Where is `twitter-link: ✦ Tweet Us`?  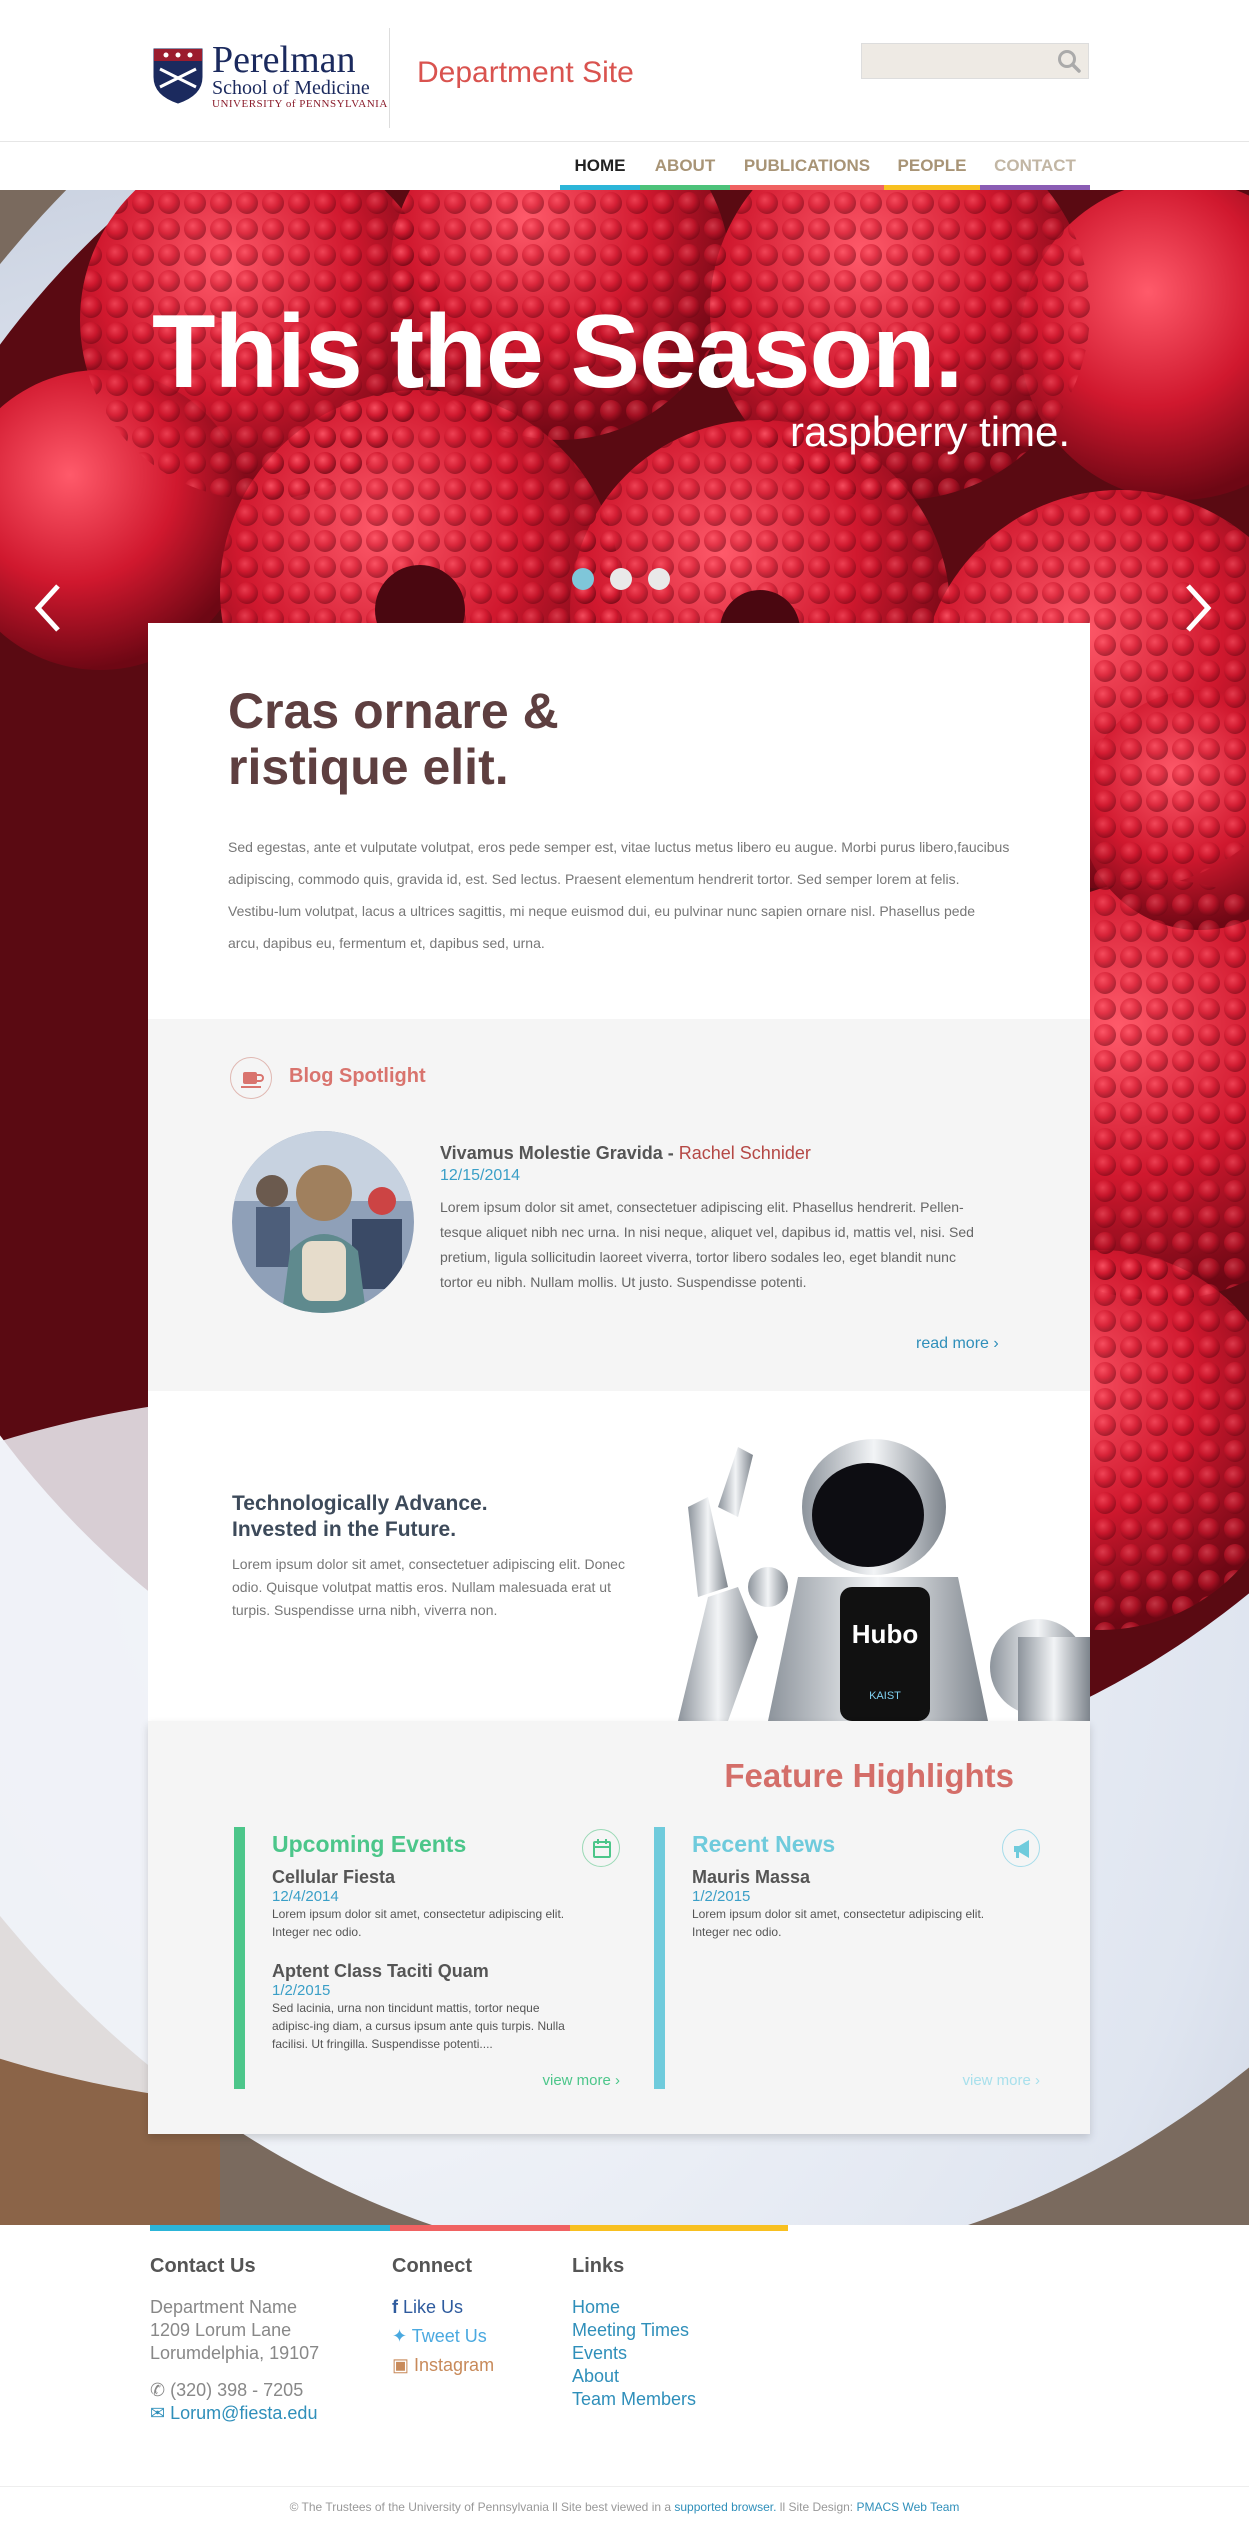 twitter-link: ✦ Tweet Us is located at coordinates (443, 2336).